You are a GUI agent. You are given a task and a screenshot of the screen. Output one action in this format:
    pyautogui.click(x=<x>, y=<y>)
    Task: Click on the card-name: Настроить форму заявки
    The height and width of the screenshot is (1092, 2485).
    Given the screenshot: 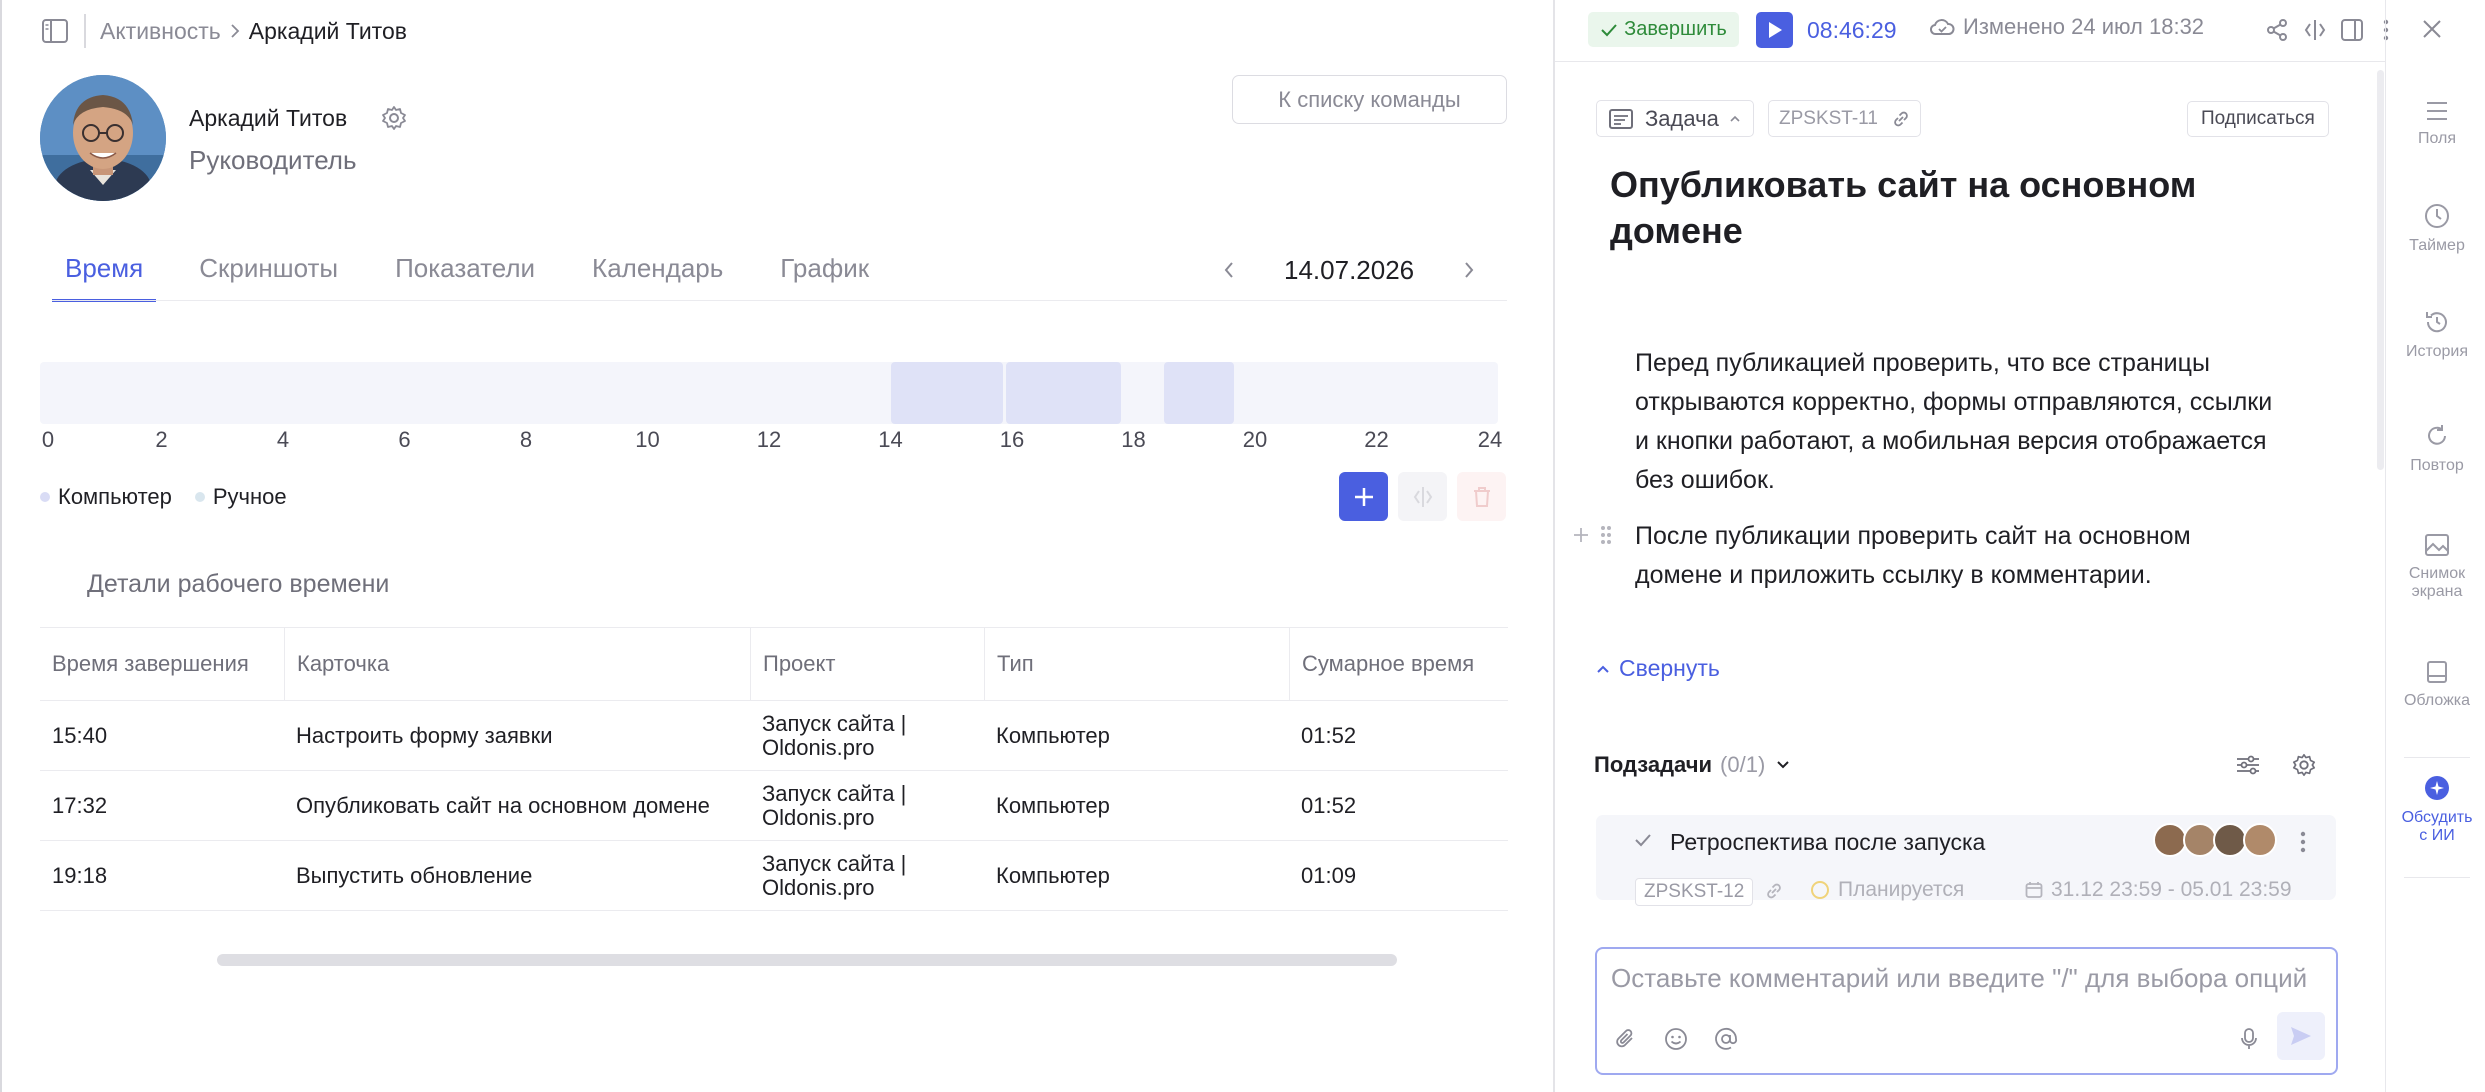 What is the action you would take?
    pyautogui.click(x=517, y=735)
    